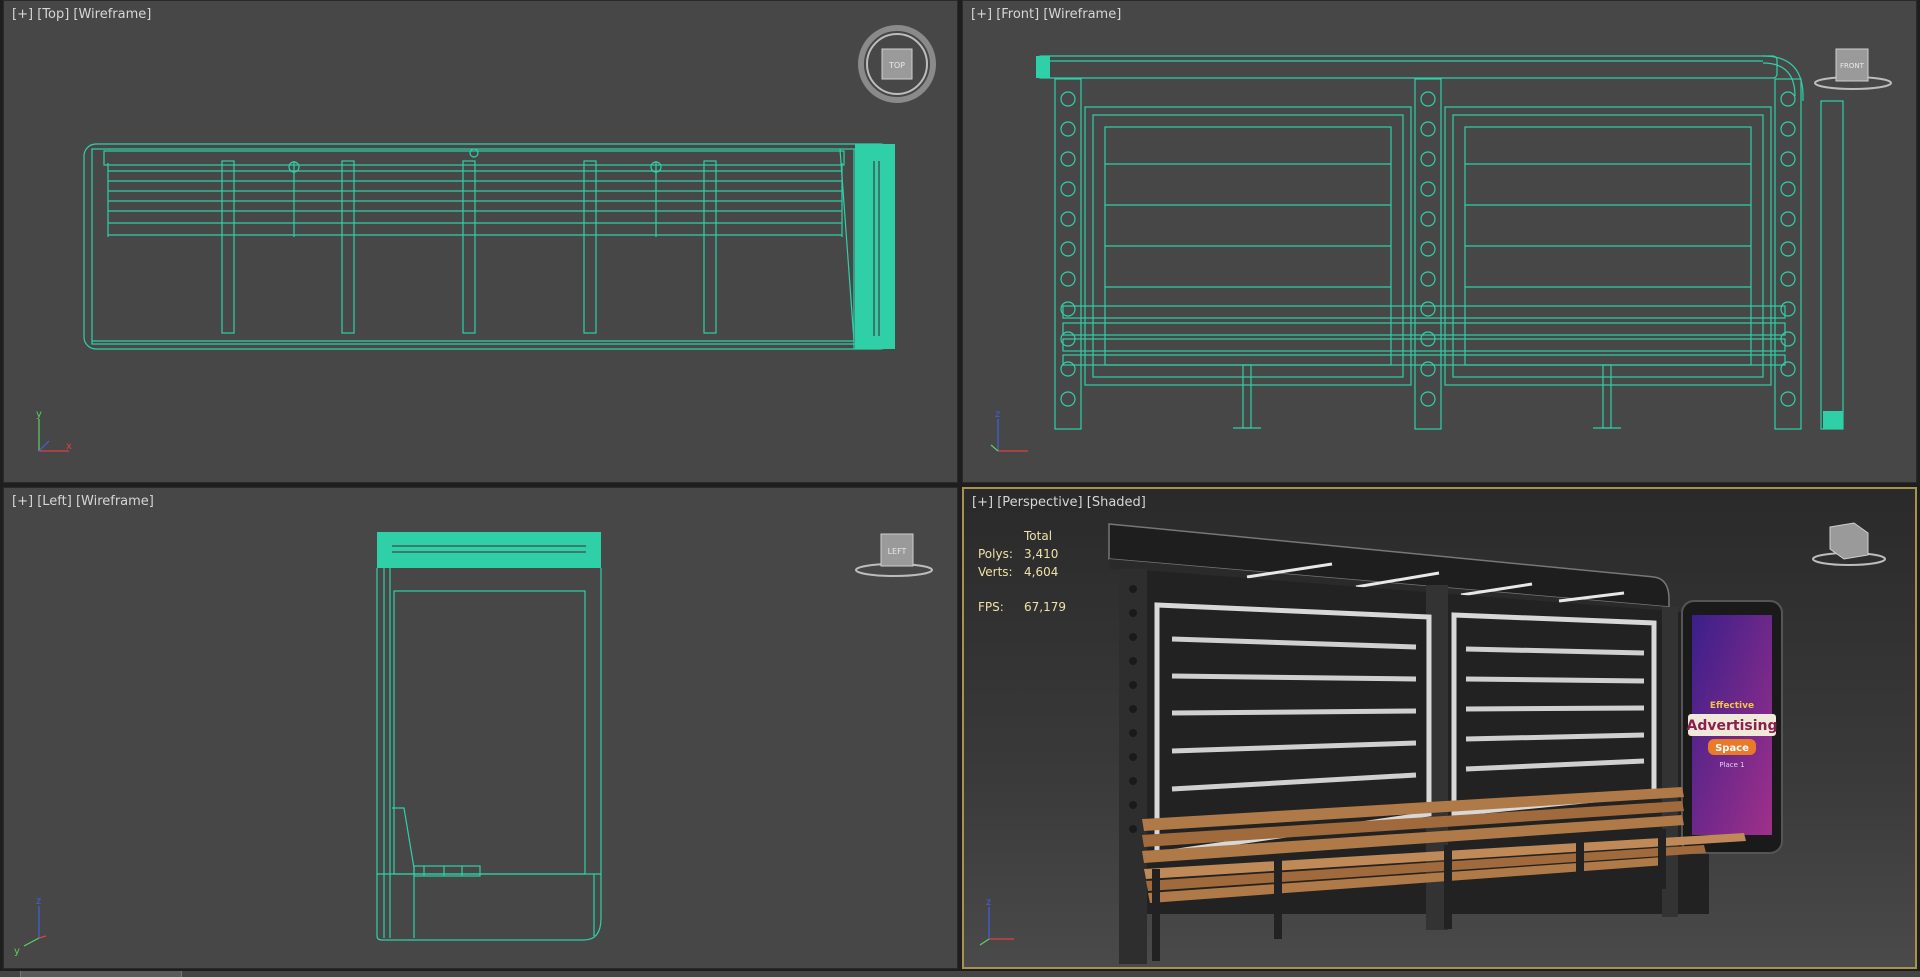 This screenshot has height=977, width=1920. I want to click on post-holes, so click(1428, 249).